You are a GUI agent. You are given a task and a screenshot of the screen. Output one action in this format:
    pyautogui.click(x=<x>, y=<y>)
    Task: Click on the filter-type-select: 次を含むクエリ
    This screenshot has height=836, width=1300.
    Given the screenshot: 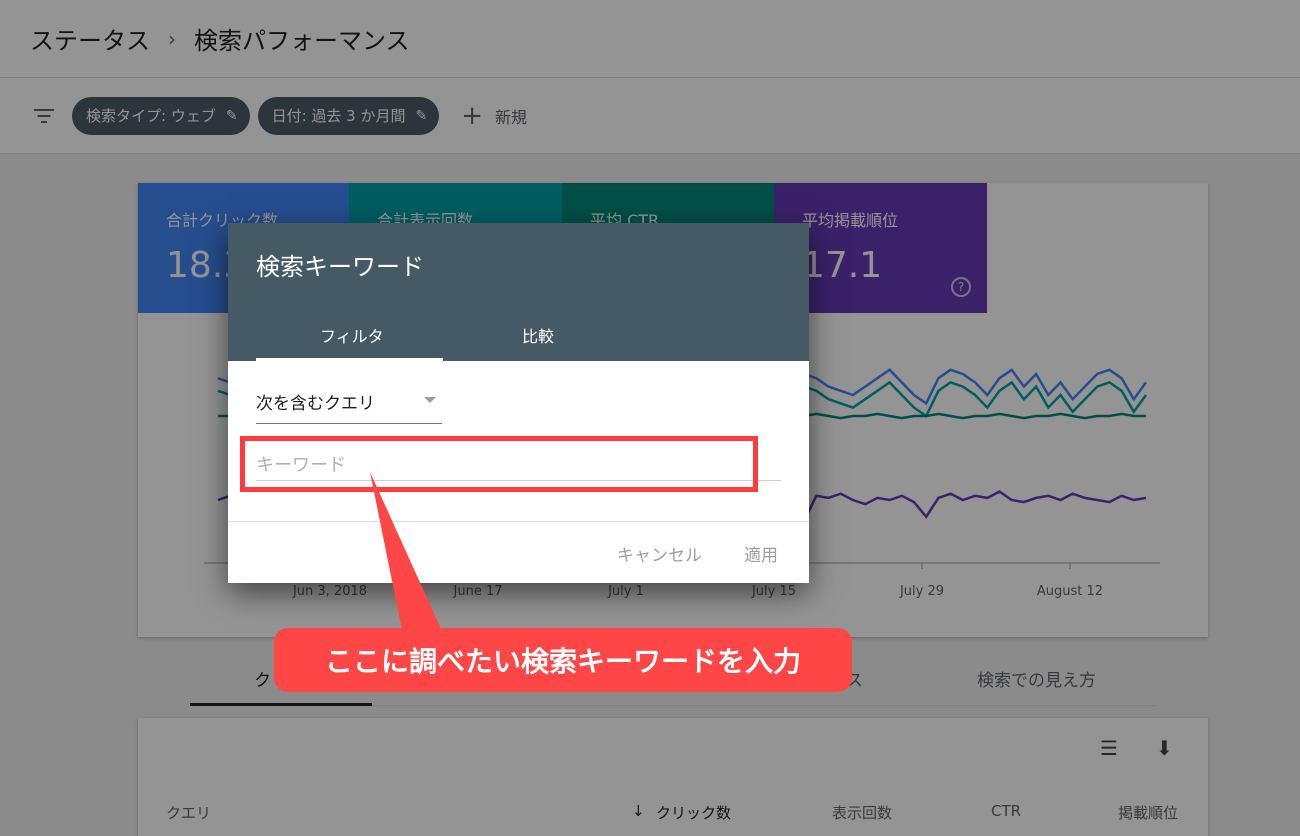 What is the action you would take?
    pyautogui.click(x=349, y=406)
    